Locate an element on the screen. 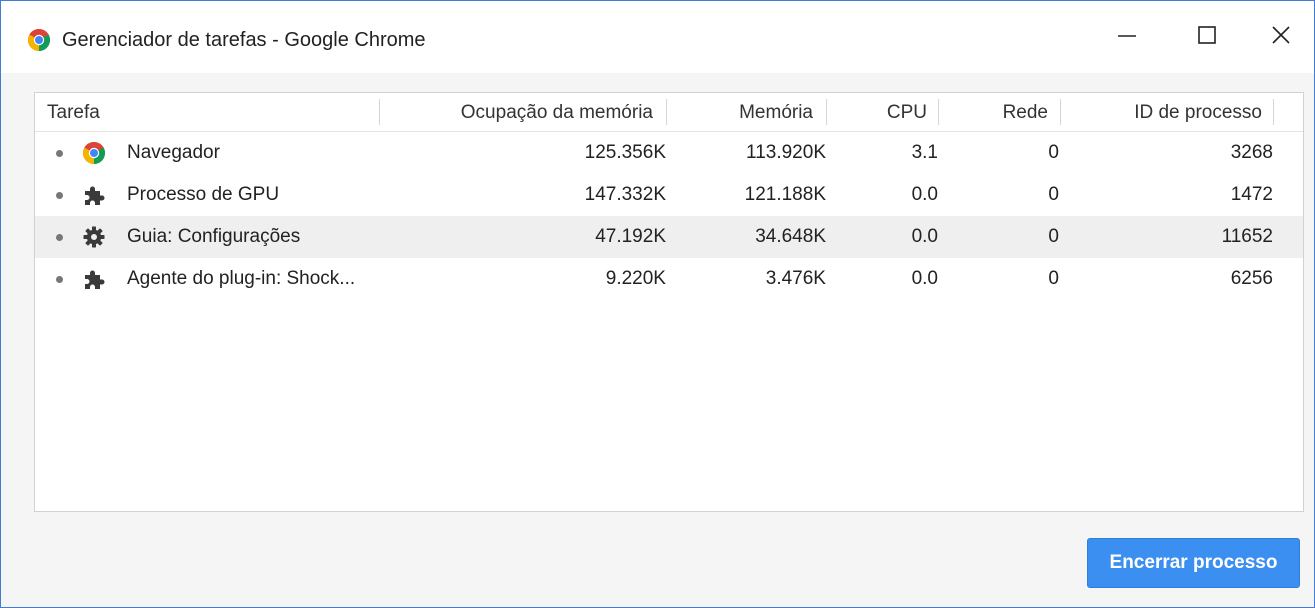 Image resolution: width=1315 pixels, height=608 pixels. end-process-button: Encerrar processo is located at coordinates (1193, 563).